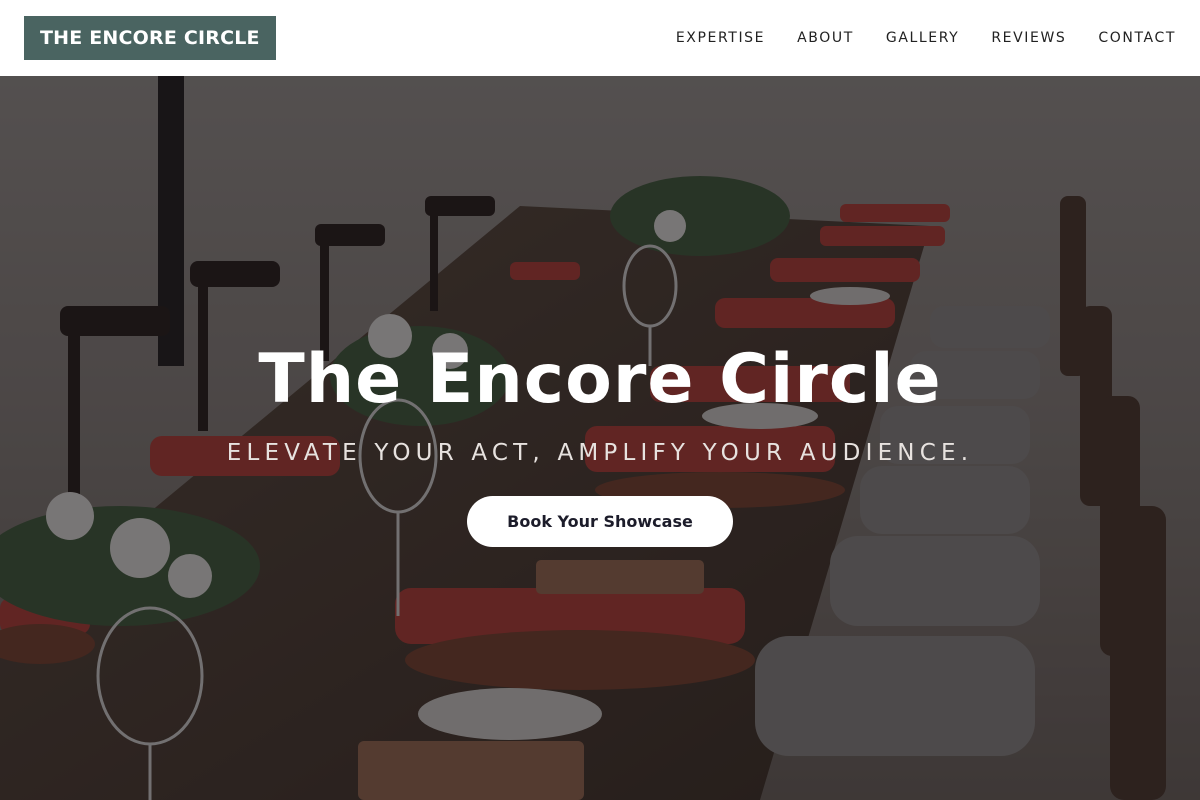 This screenshot has width=1200, height=800. What do you see at coordinates (600, 453) in the screenshot?
I see `hero-subtitle: ELEVATE YOUR ACT, AMPLIFY YOUR AUDIENCE.` at bounding box center [600, 453].